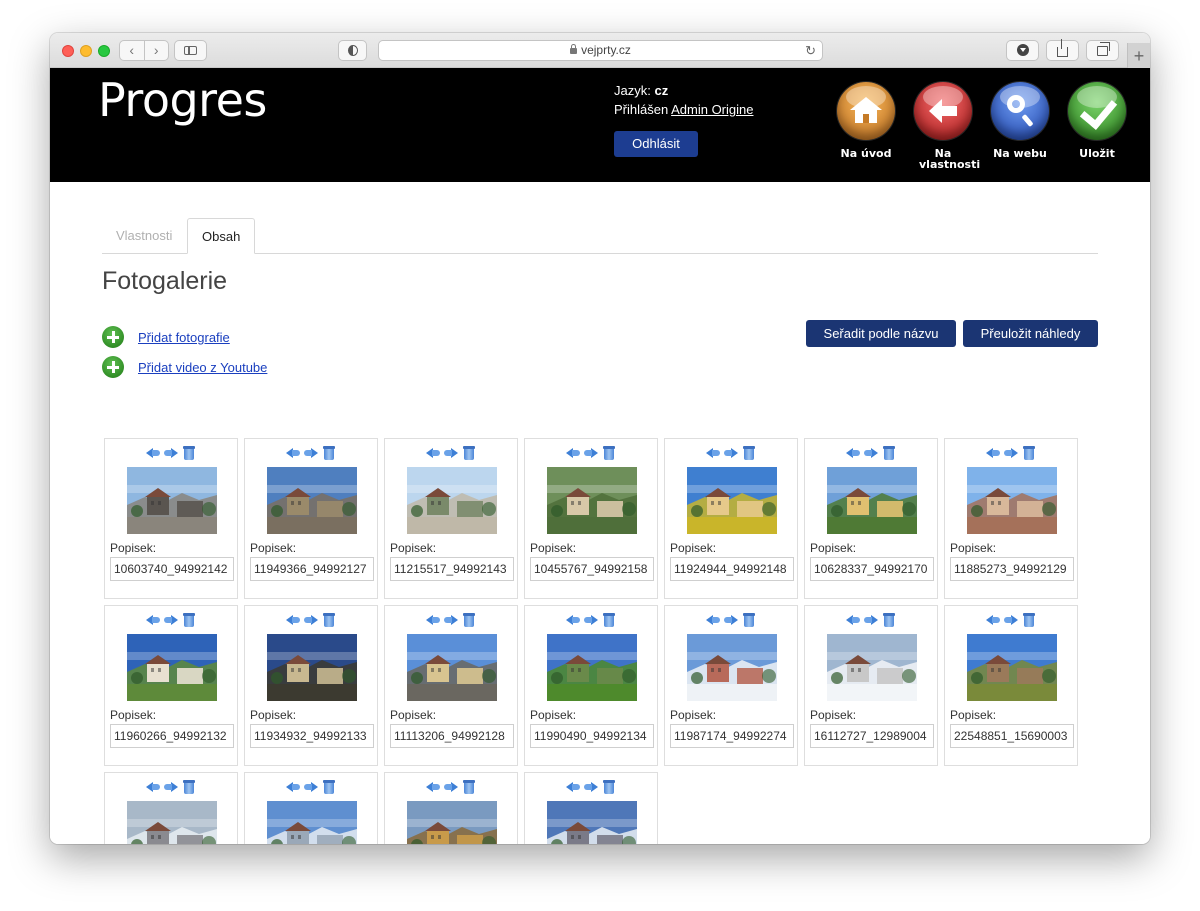 Image resolution: width=1200 pixels, height=911 pixels. Describe the element at coordinates (312, 736) in the screenshot. I see `caption-input: 11934932_94992133` at that location.